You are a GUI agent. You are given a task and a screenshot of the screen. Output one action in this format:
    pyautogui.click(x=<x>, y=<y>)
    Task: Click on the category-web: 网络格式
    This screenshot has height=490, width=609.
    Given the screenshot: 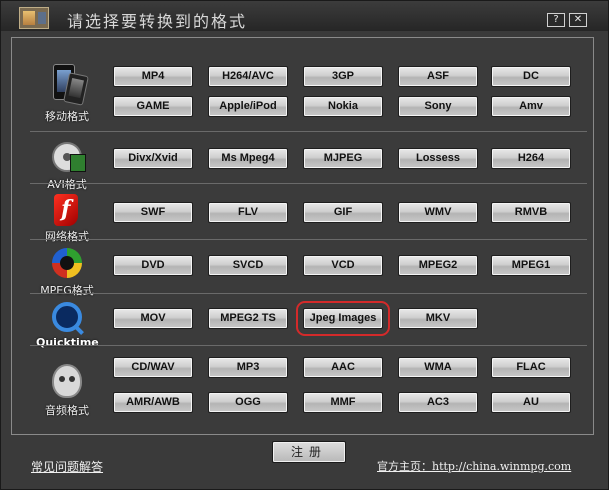 What is the action you would take?
    pyautogui.click(x=67, y=217)
    